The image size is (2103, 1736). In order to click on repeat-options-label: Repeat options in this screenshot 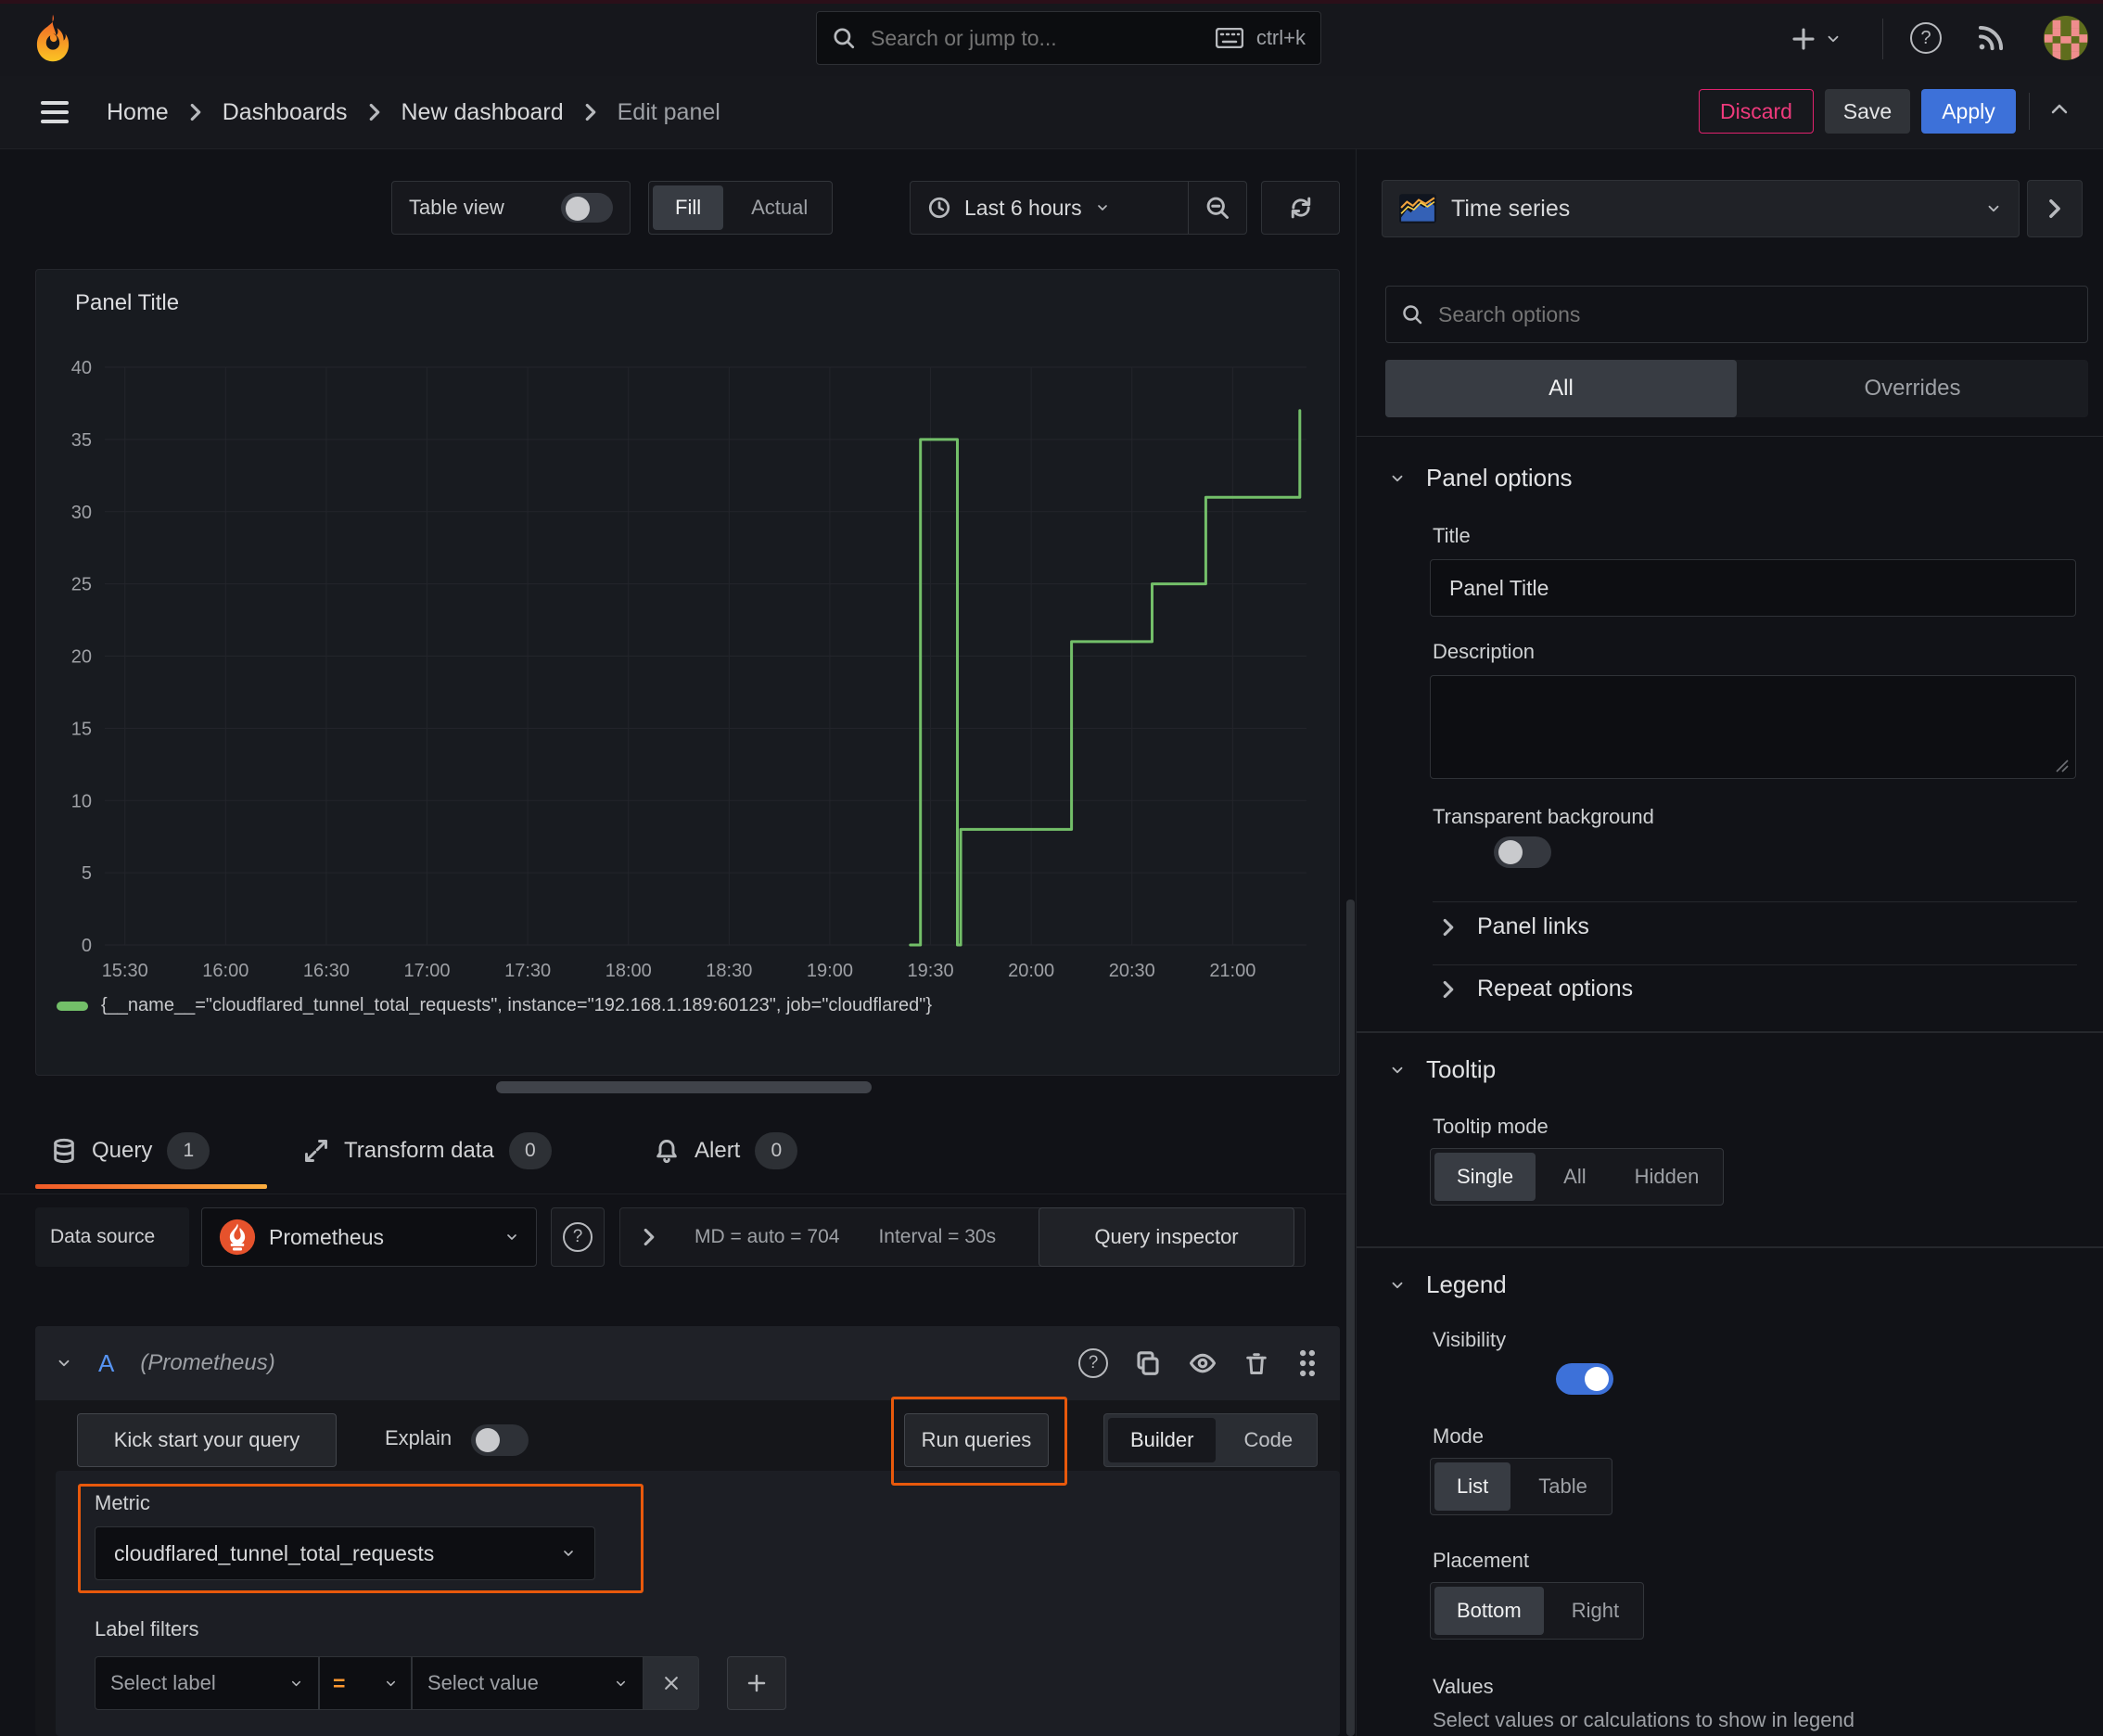, I will do `click(1555, 989)`.